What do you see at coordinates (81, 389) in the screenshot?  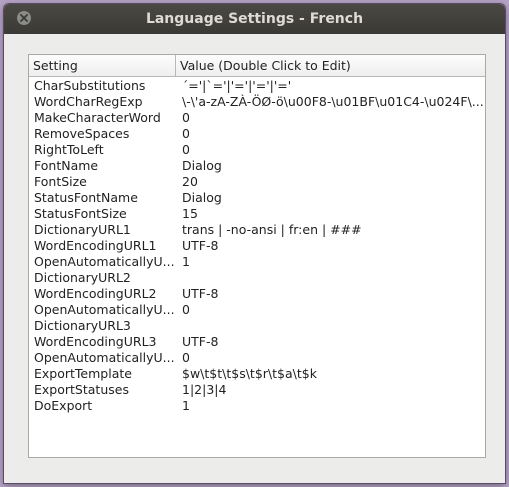 I see `setting-name-cell: ExportStatuses` at bounding box center [81, 389].